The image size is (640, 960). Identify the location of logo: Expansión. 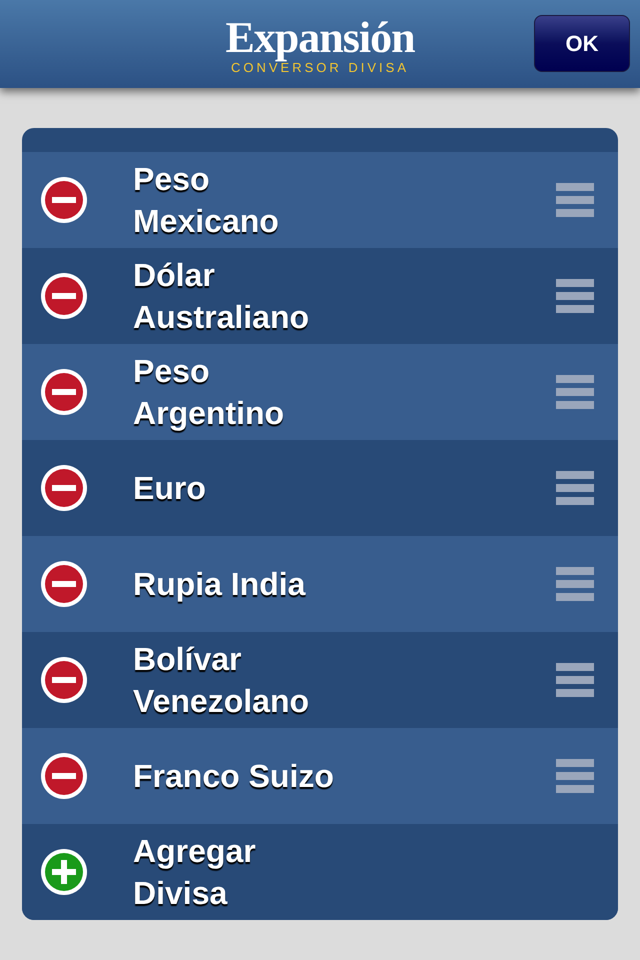
(320, 38).